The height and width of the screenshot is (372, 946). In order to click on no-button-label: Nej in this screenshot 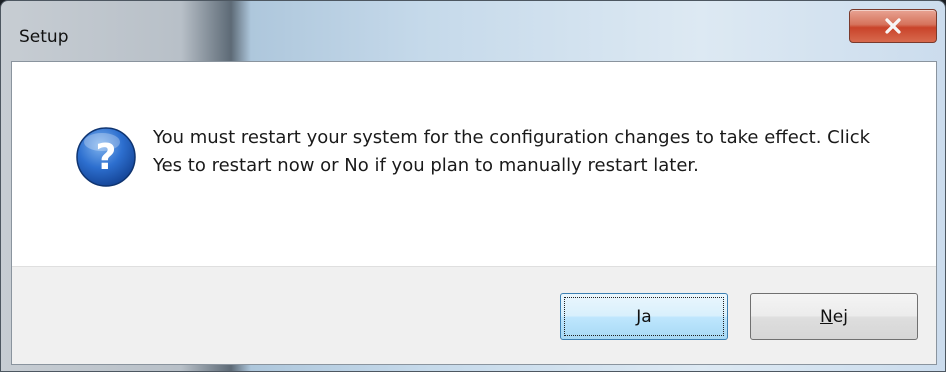, I will do `click(834, 317)`.